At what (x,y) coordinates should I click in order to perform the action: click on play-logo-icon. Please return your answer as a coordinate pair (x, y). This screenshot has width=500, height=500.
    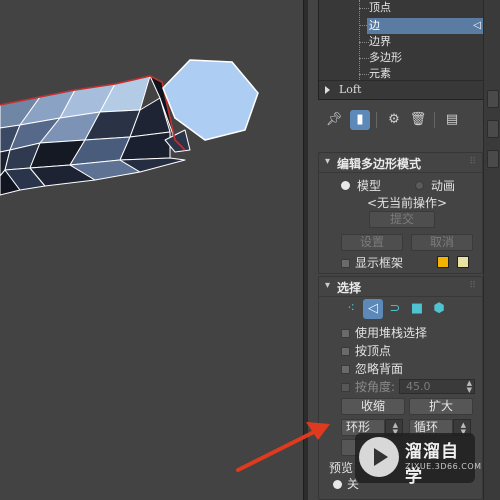
    Looking at the image, I should click on (379, 457).